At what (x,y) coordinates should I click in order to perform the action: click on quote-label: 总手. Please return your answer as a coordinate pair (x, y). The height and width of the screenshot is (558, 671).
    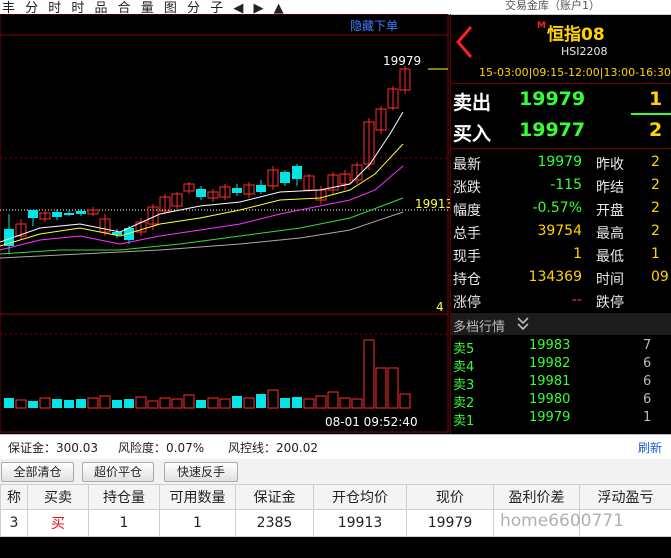
    Looking at the image, I should click on (467, 234).